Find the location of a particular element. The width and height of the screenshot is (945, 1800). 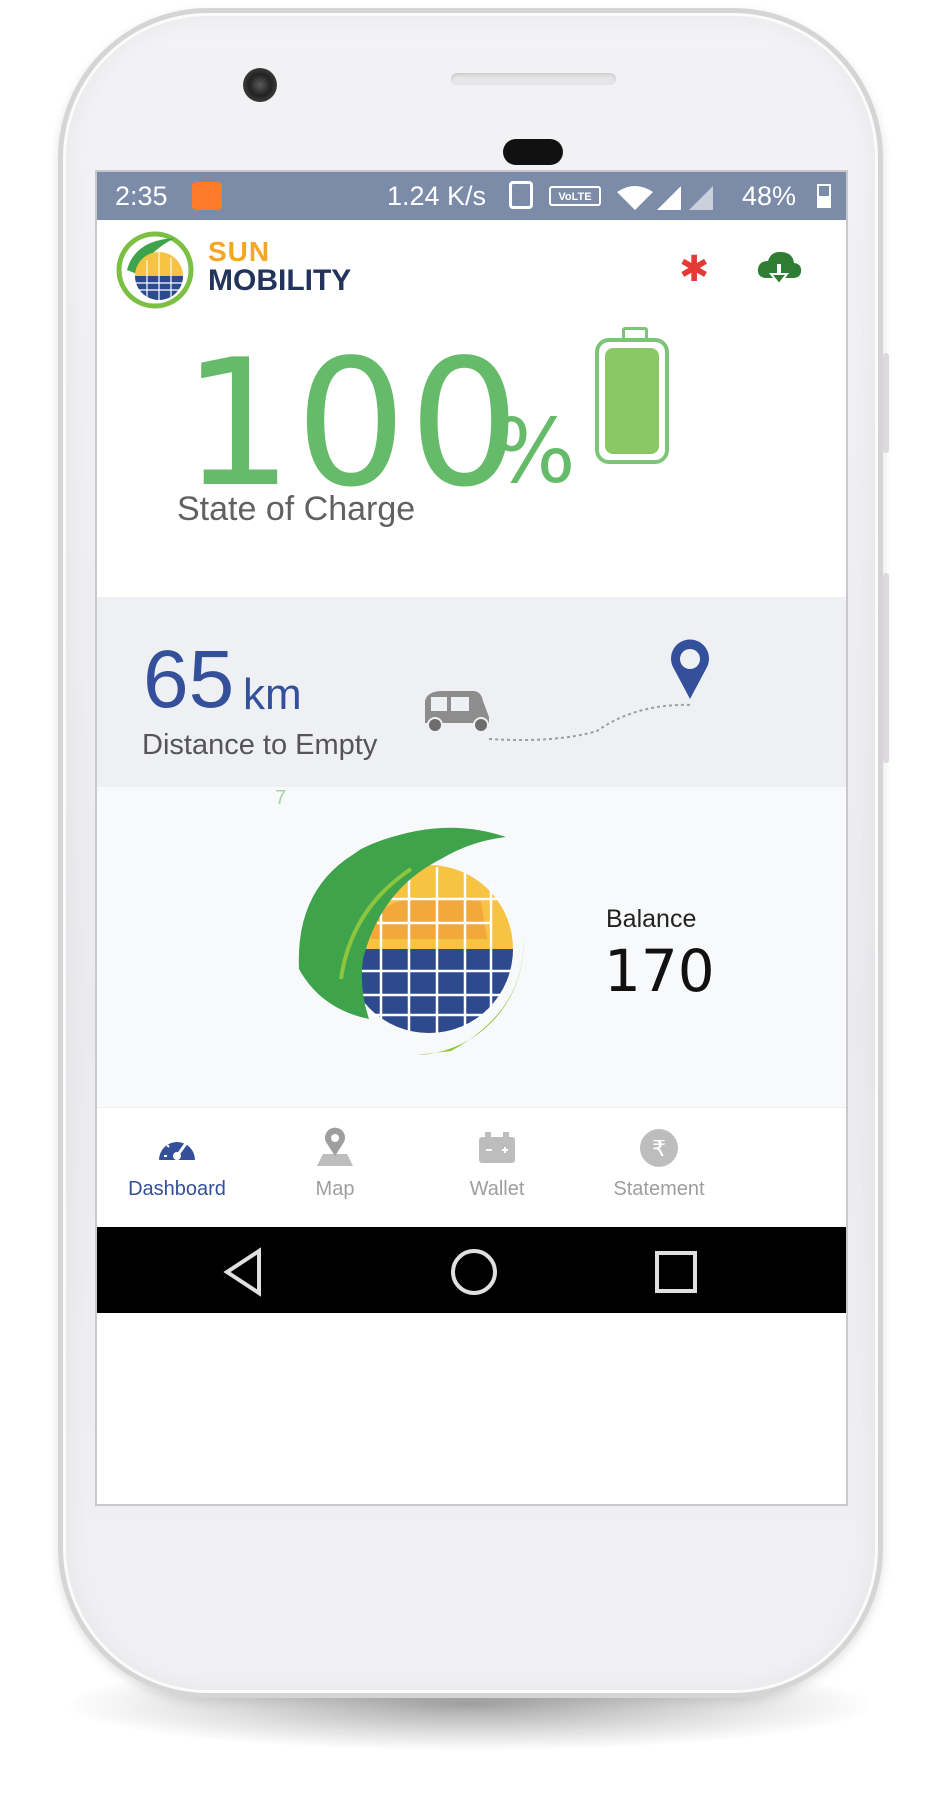

nav-map: Map is located at coordinates (335, 1163).